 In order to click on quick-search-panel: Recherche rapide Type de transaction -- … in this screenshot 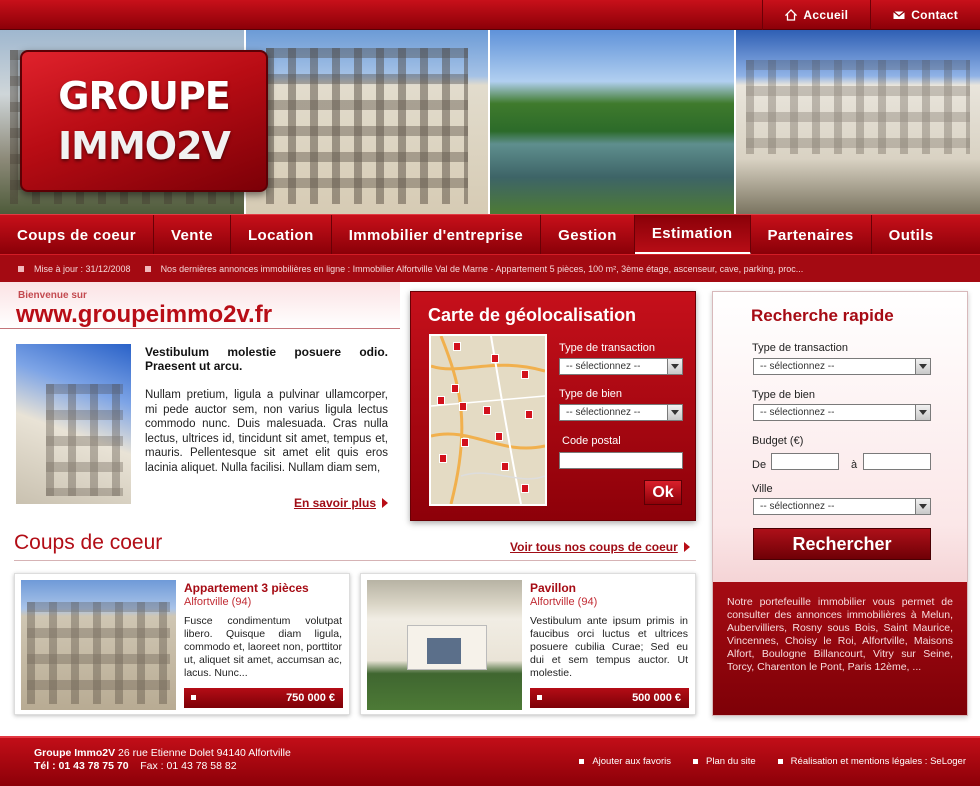, I will do `click(840, 503)`.